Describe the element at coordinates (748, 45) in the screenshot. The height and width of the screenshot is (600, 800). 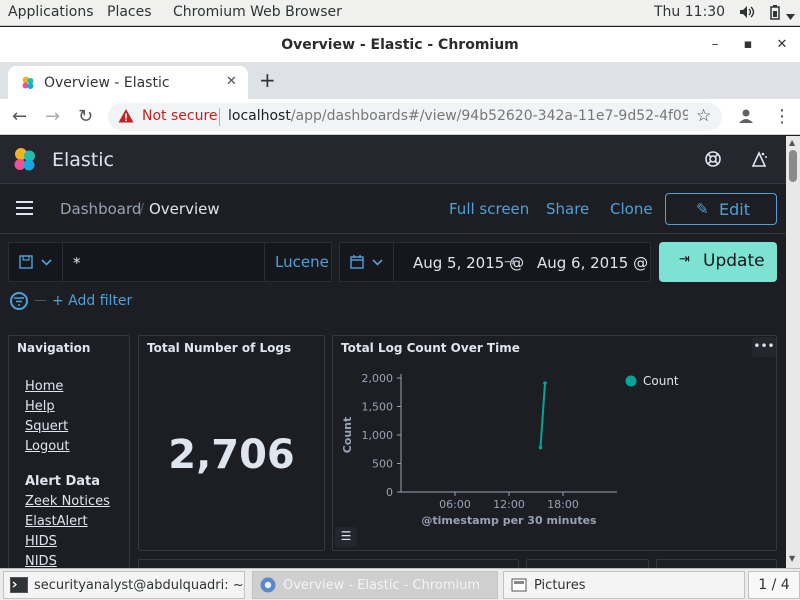
I see `maximize-button: ▪` at that location.